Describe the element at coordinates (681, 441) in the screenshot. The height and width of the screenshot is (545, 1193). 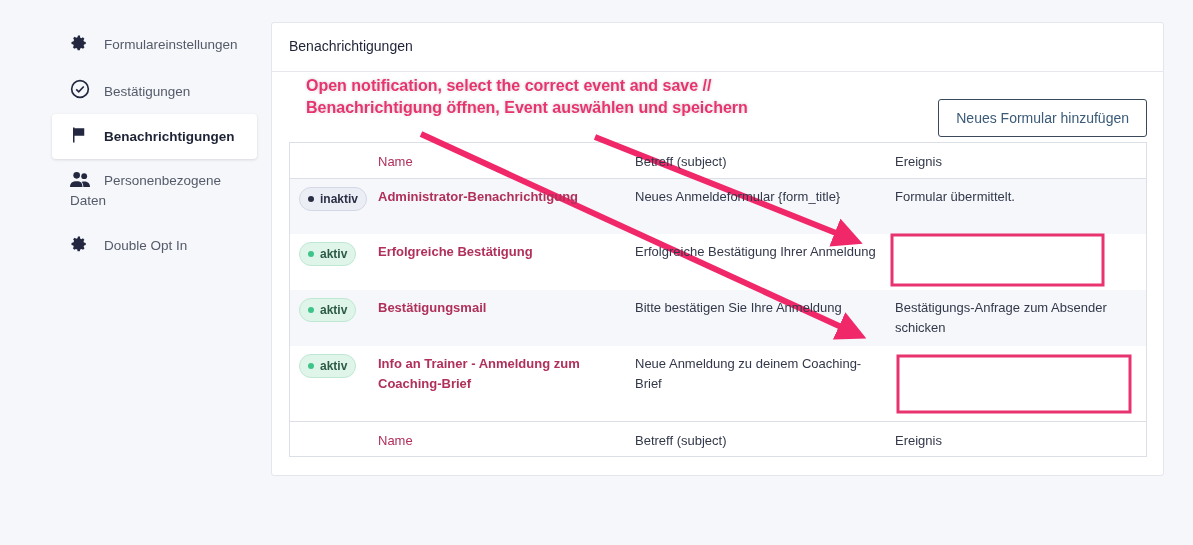
I see `column-header: Betreff (subject)` at that location.